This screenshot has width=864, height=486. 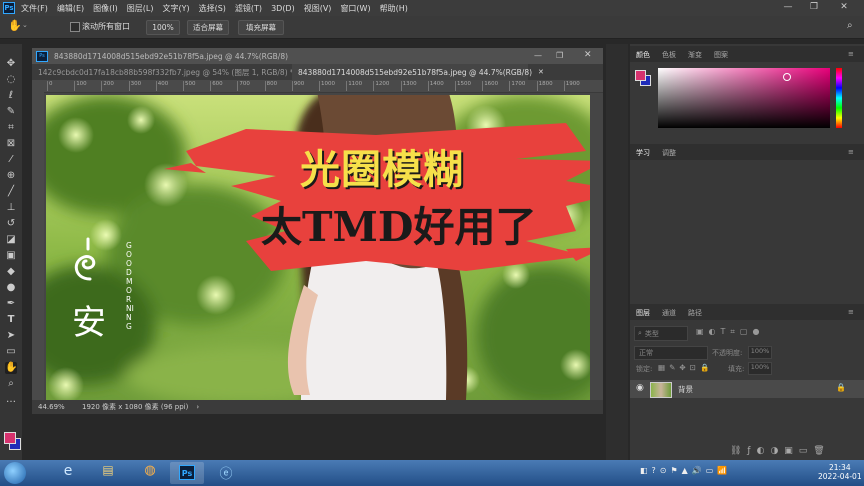 What do you see at coordinates (11, 128) in the screenshot?
I see `crop-tool-icon: ⌗` at bounding box center [11, 128].